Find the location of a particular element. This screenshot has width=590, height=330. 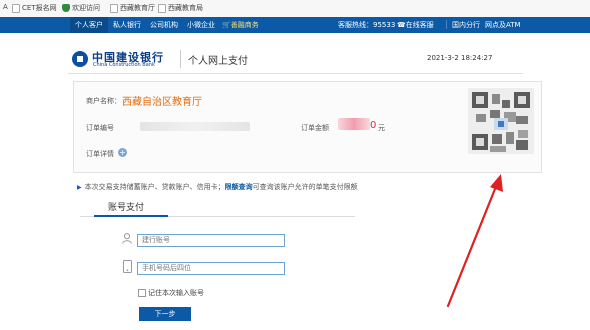

nav-corporate: 公司机构 is located at coordinates (164, 25).